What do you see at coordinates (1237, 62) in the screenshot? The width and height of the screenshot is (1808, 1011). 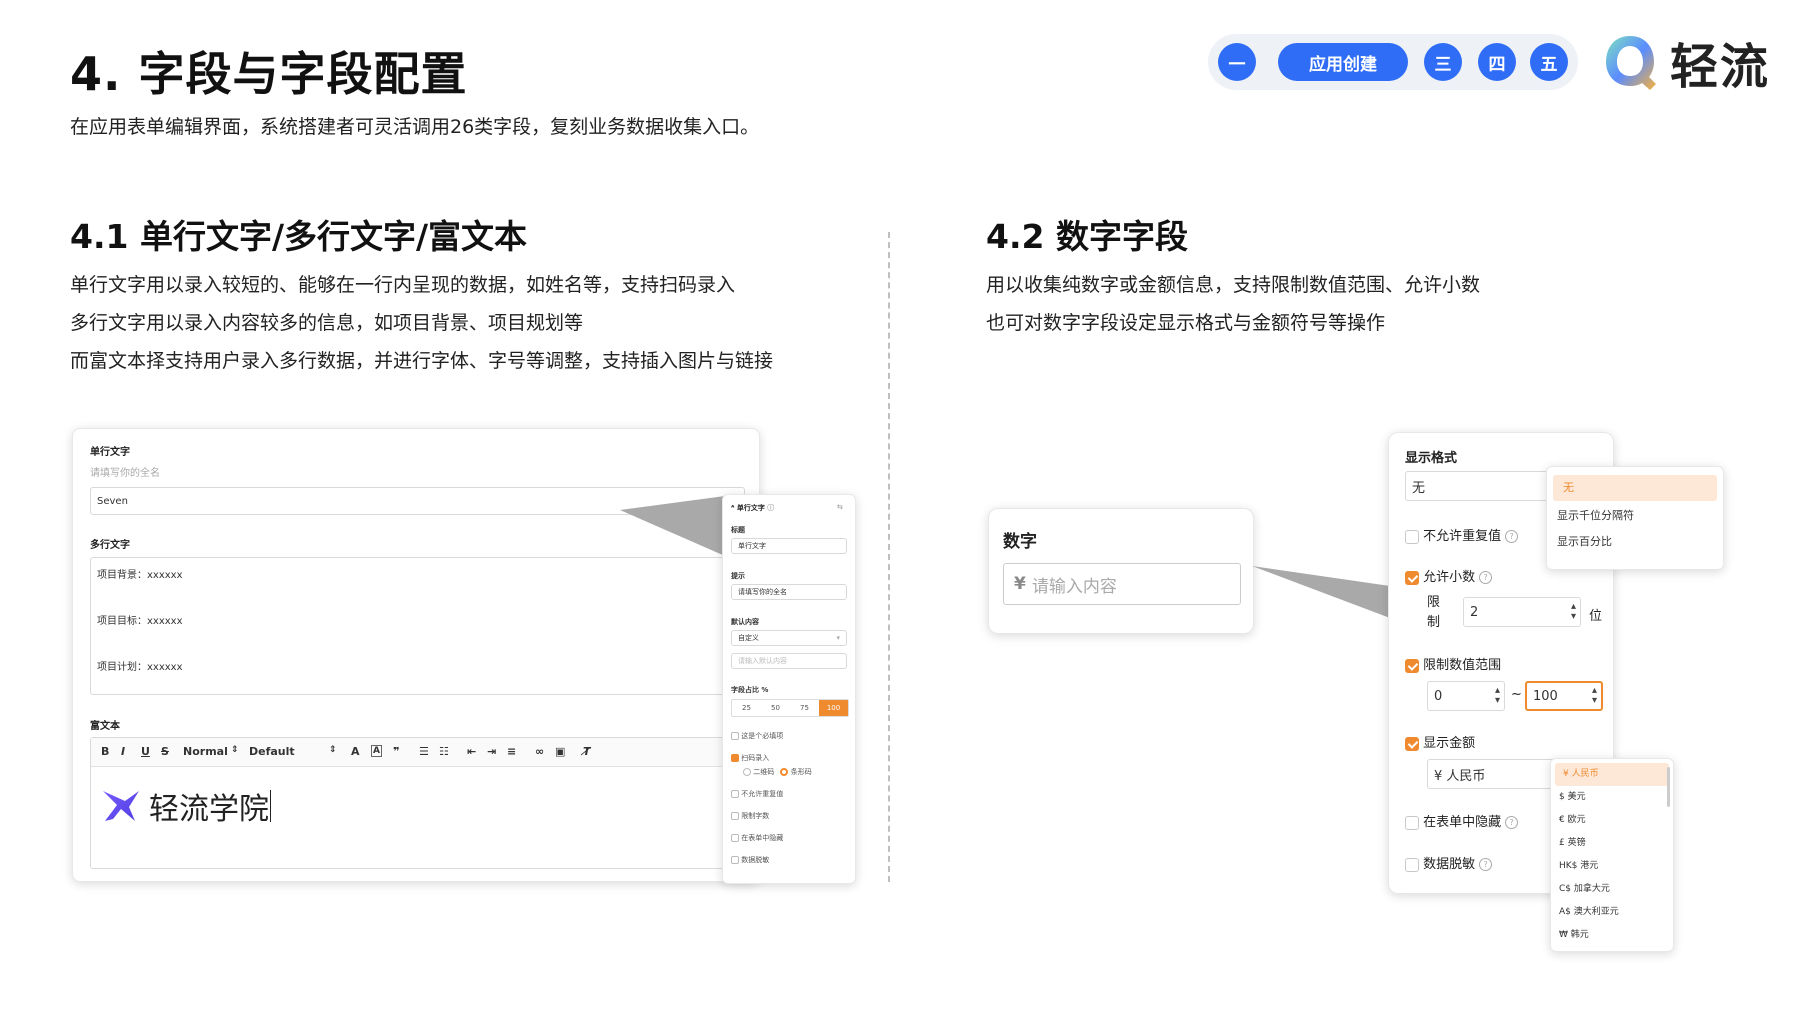 I see `nav-item-1: 一` at bounding box center [1237, 62].